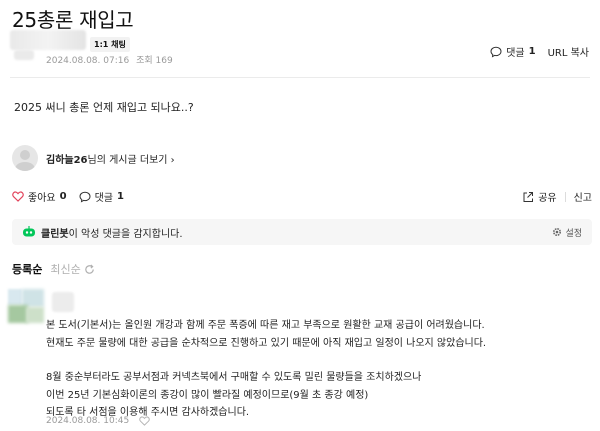 This screenshot has height=431, width=600. I want to click on top-comment-label: 댓글, so click(515, 53).